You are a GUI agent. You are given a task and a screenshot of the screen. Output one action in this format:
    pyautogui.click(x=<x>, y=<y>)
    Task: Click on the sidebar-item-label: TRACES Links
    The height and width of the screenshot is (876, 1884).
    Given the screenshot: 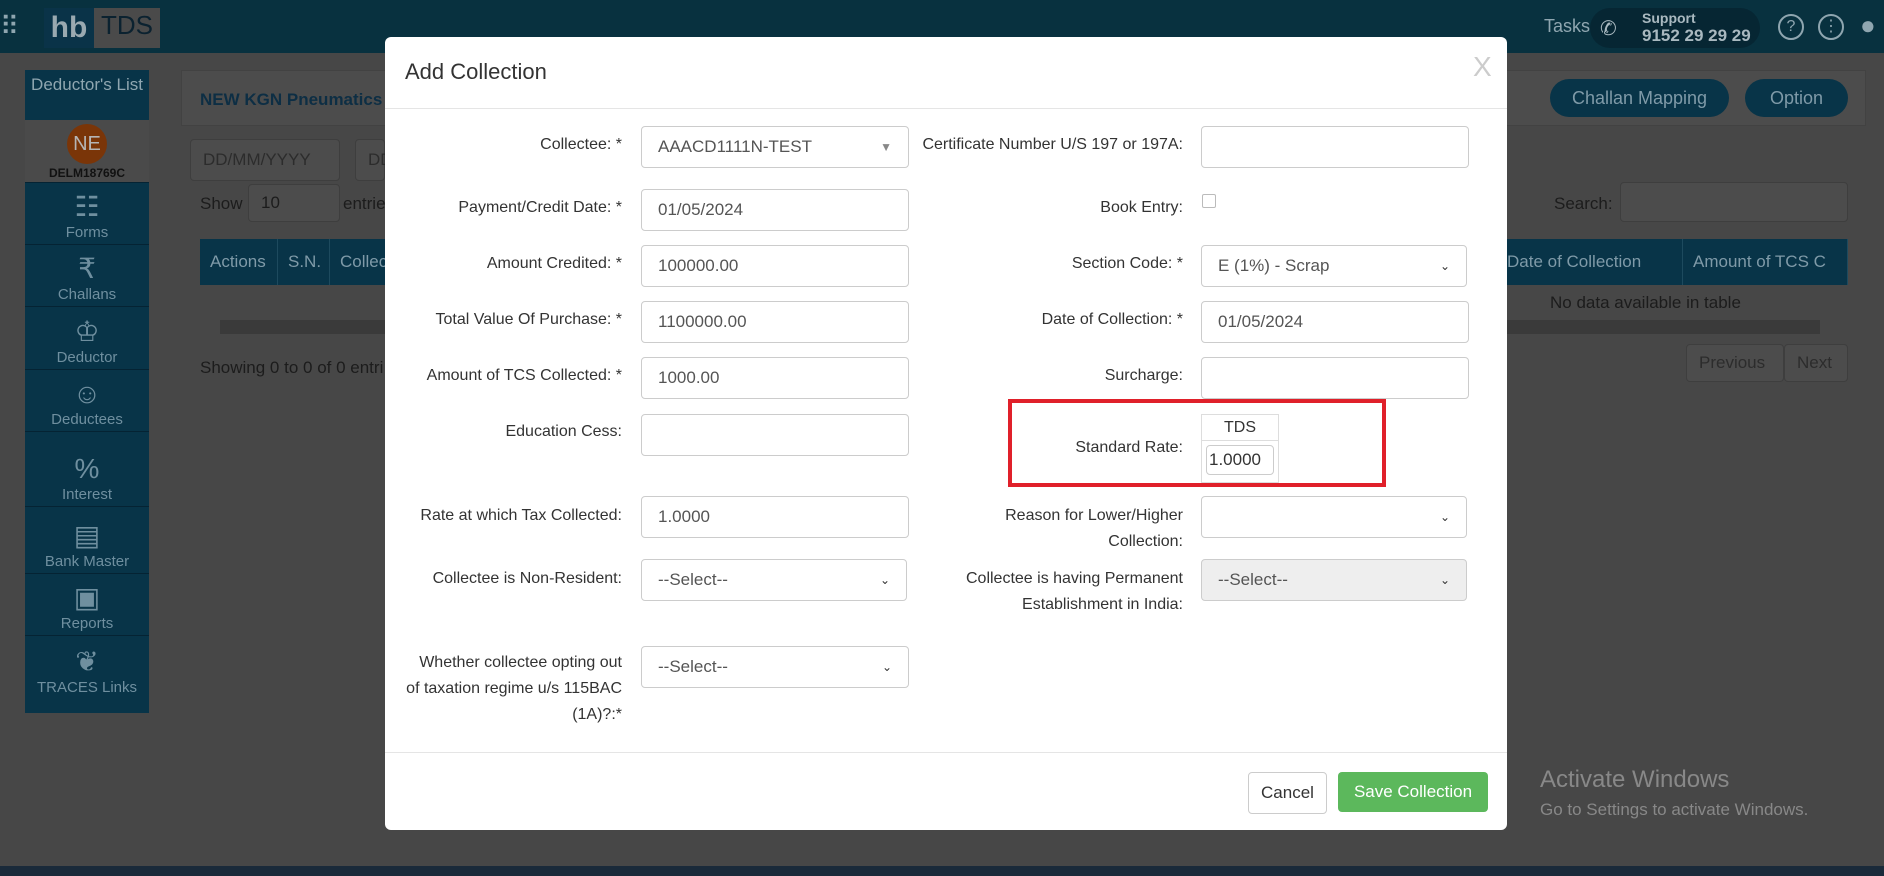 What is the action you would take?
    pyautogui.click(x=87, y=687)
    